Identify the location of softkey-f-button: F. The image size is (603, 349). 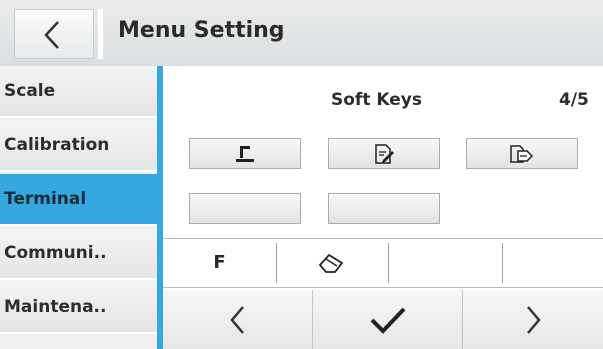
(220, 263).